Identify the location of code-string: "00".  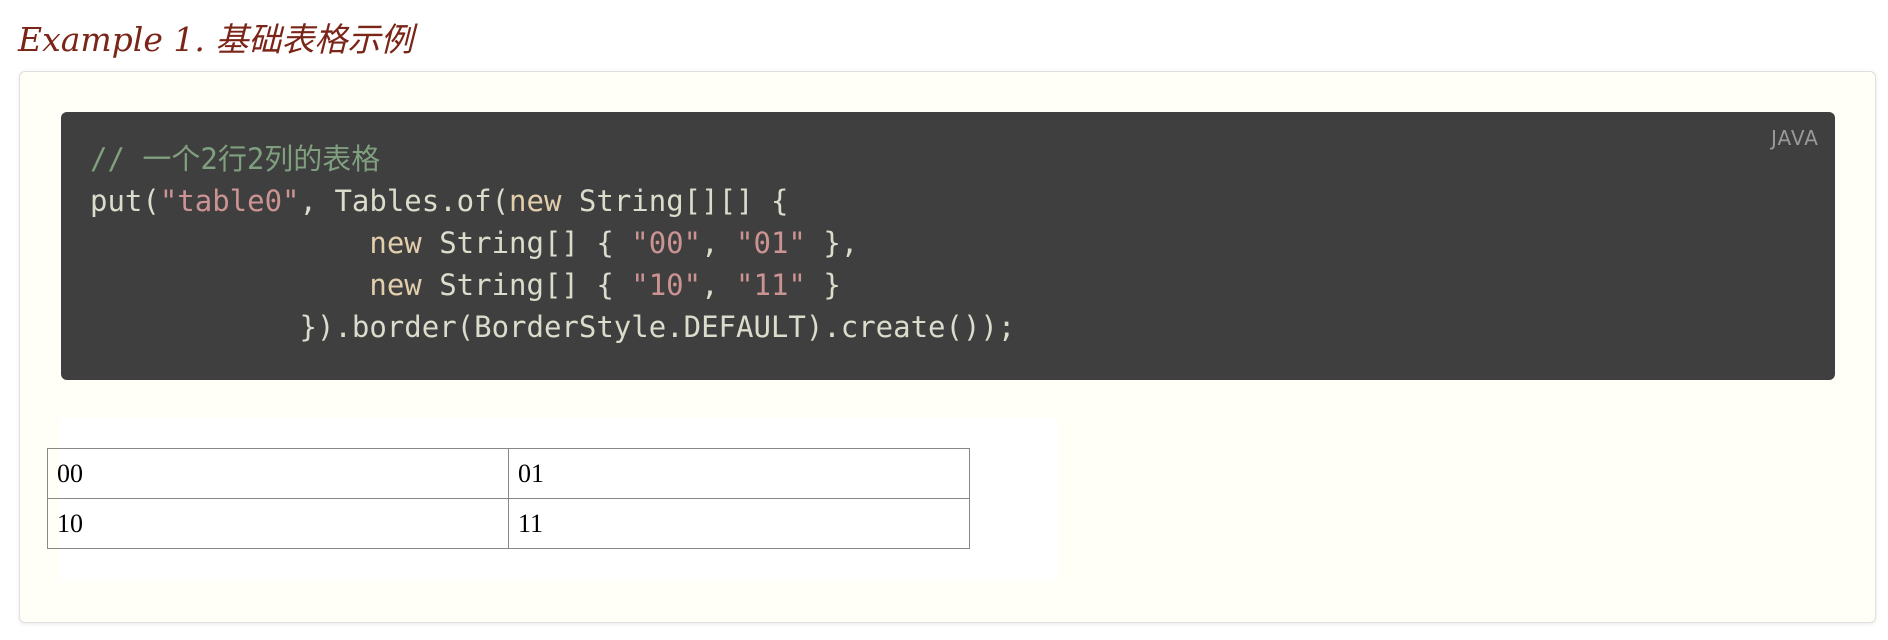
(666, 243).